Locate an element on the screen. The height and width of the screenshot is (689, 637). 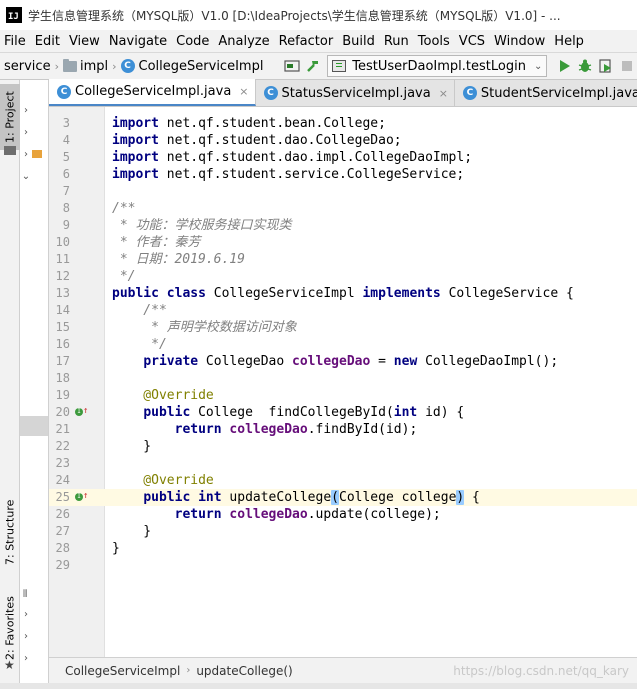
tab-status-service-impl: C StatusServiceImpl.java × is located at coordinates (355, 93).